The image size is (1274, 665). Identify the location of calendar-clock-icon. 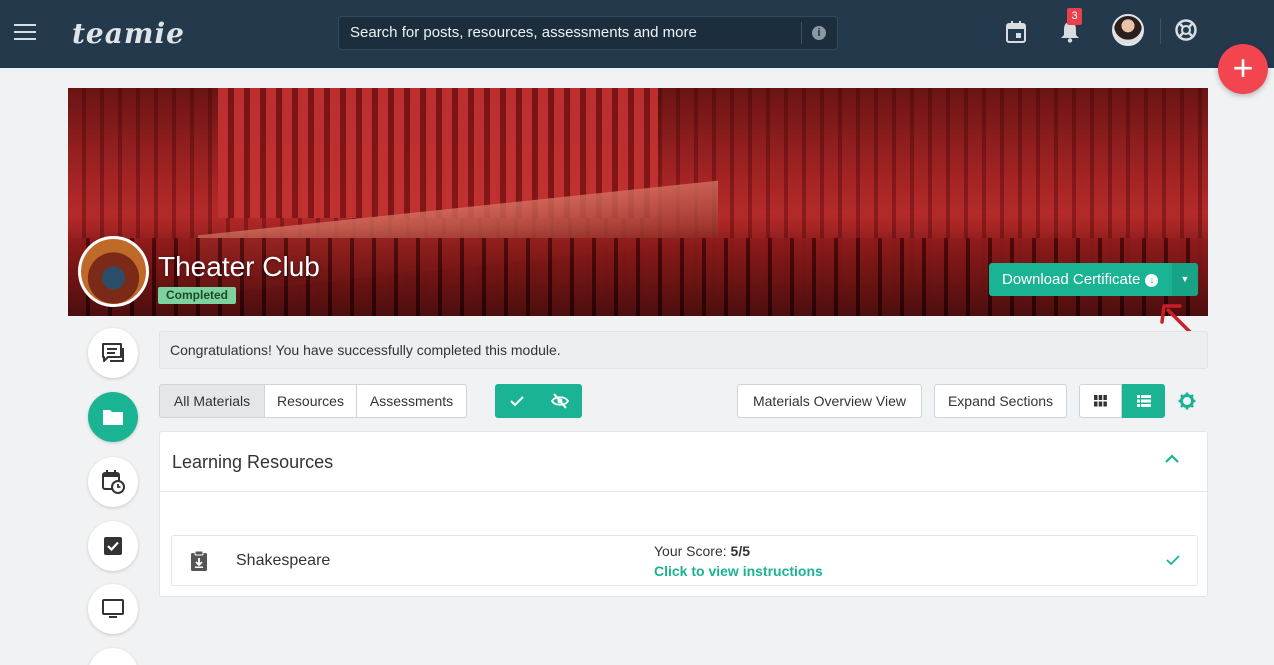
(113, 482).